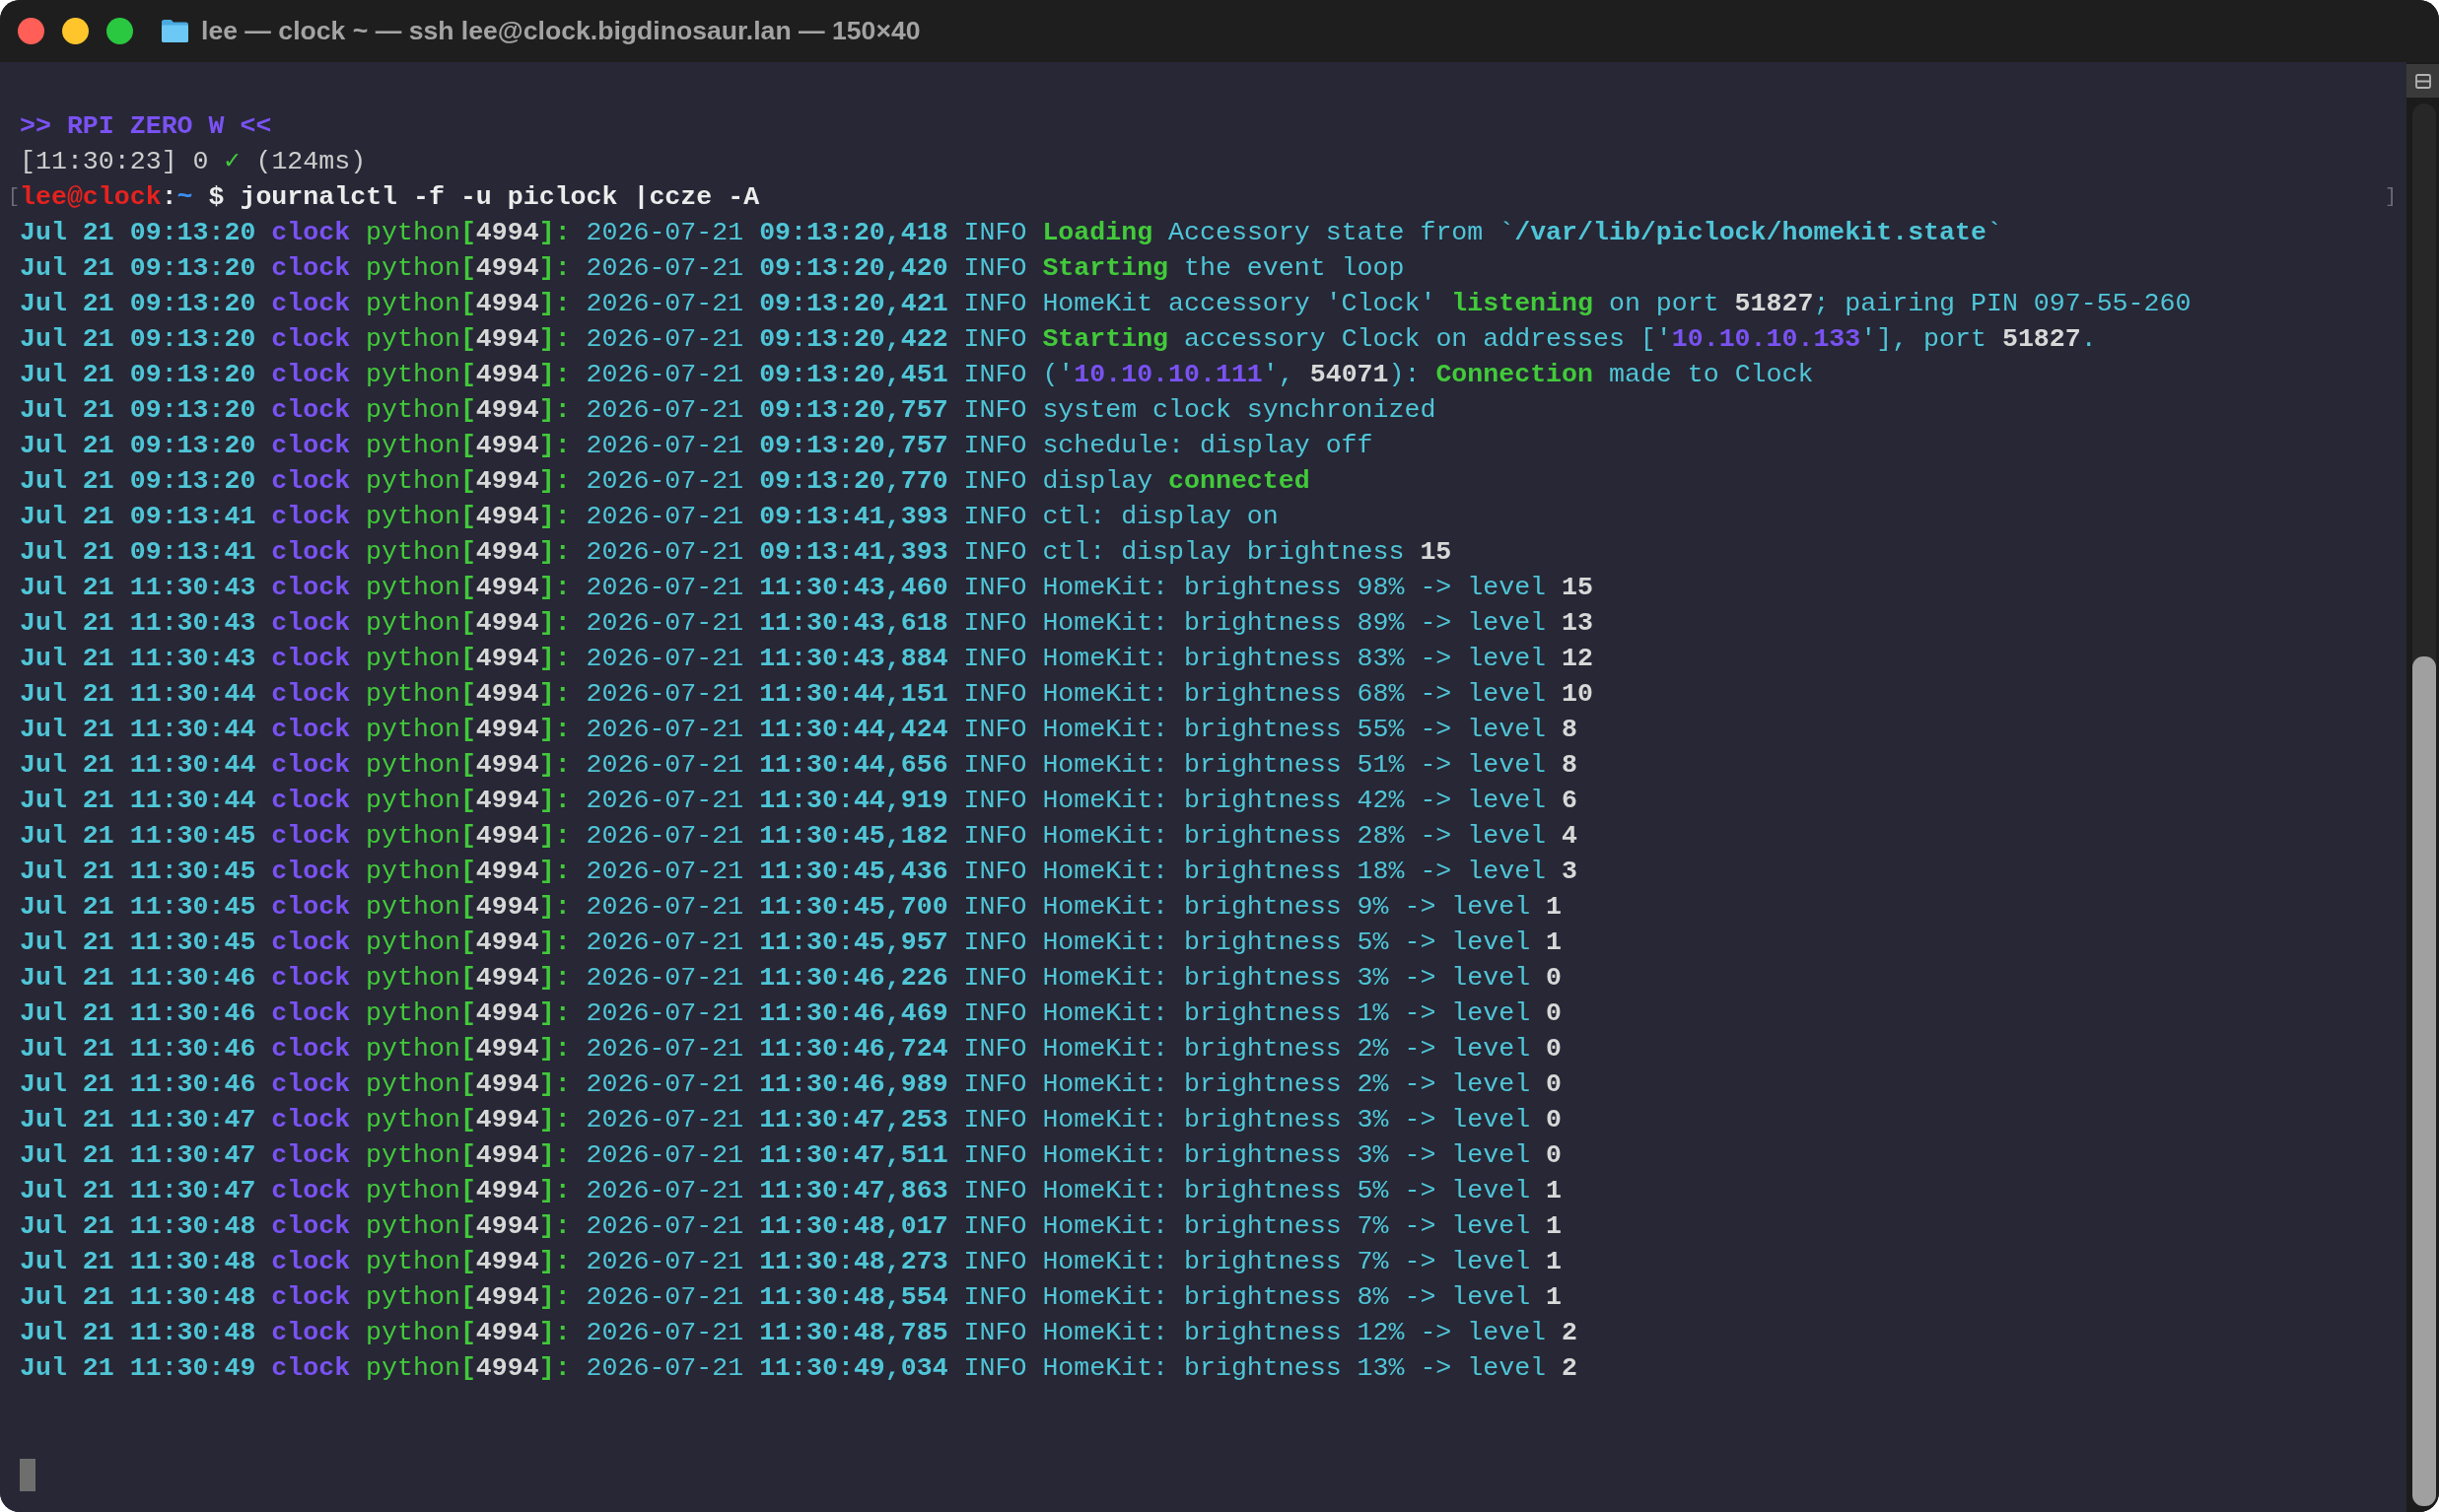  I want to click on split-pane-icon, so click(2422, 81).